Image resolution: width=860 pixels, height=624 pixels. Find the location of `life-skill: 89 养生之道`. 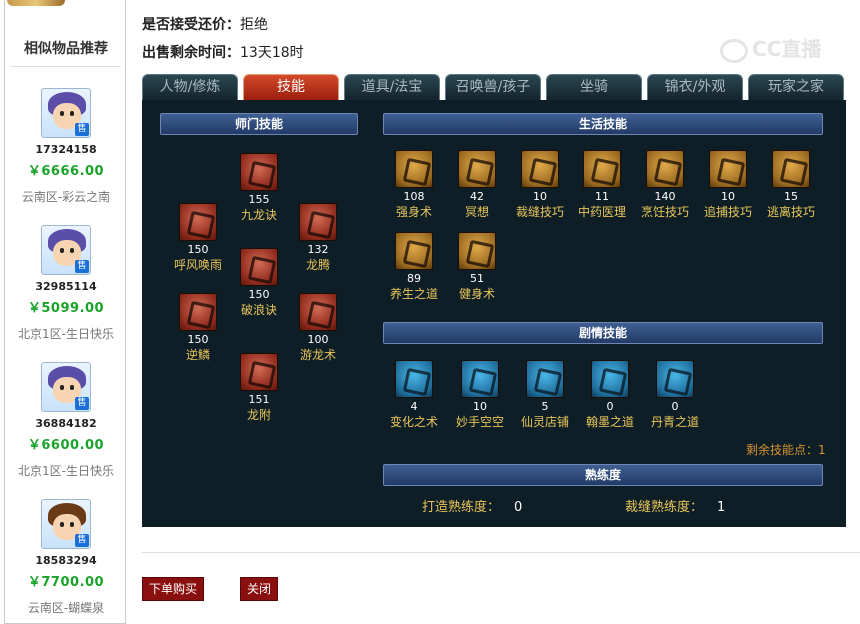

life-skill: 89 养生之道 is located at coordinates (414, 267).